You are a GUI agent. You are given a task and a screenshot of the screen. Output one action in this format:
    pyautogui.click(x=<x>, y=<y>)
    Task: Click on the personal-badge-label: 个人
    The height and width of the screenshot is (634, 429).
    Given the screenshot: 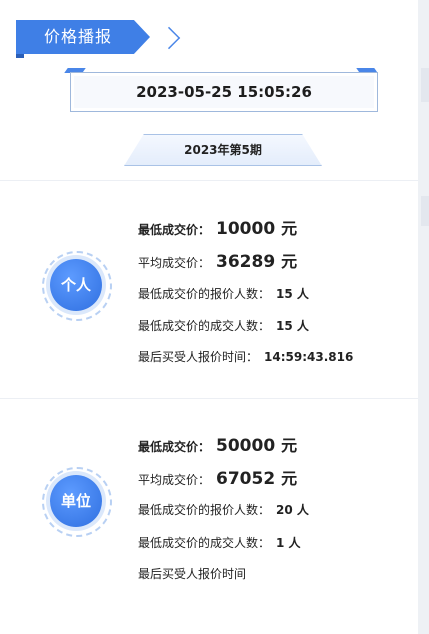 What is the action you would take?
    pyautogui.click(x=76, y=285)
    